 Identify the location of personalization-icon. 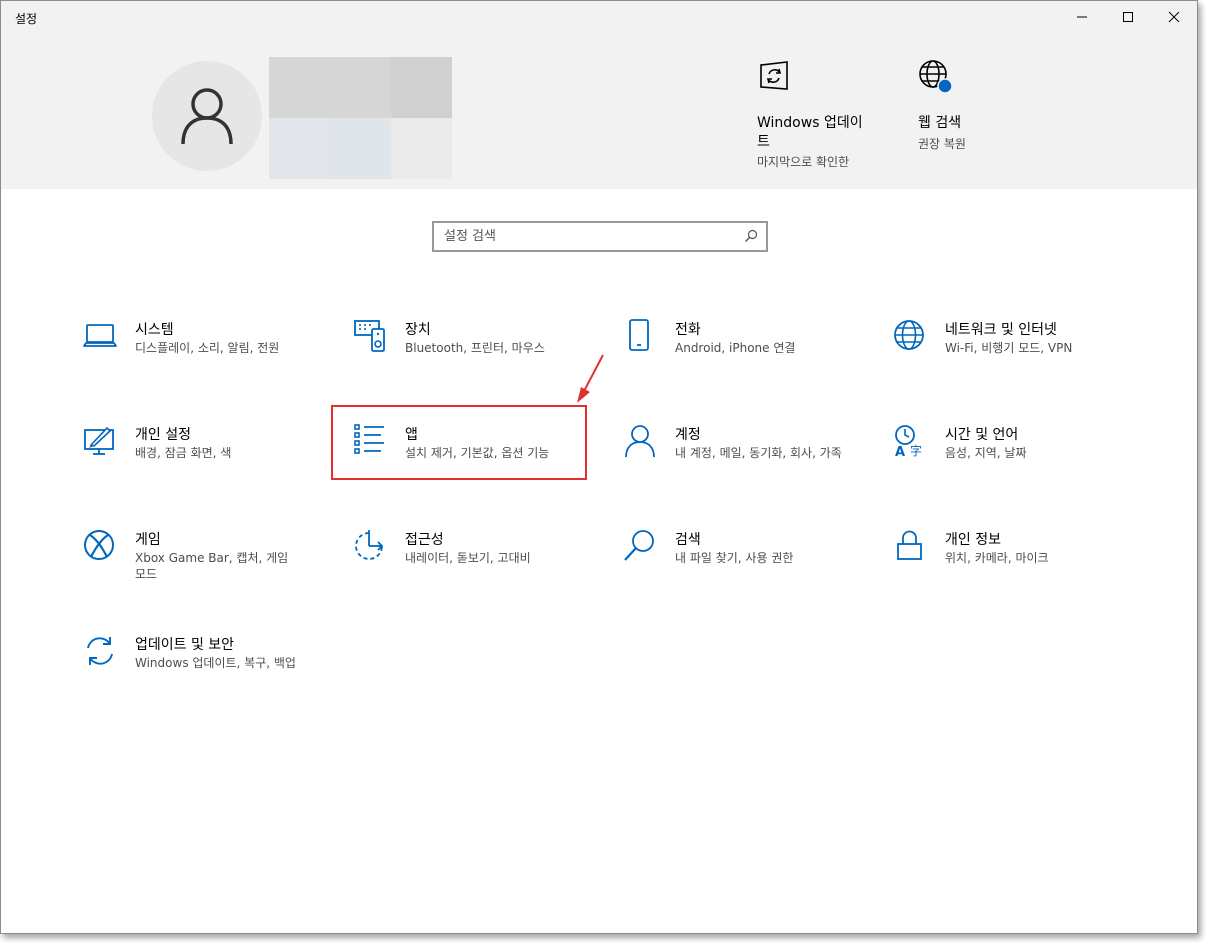
(99, 440).